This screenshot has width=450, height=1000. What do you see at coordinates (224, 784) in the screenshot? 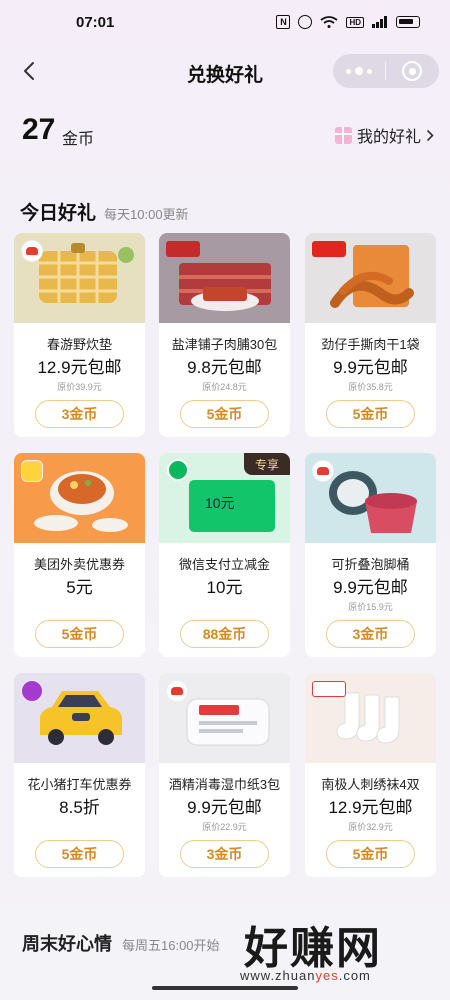
I see `gift-name: 酒精消毒湿巾纸3包` at bounding box center [224, 784].